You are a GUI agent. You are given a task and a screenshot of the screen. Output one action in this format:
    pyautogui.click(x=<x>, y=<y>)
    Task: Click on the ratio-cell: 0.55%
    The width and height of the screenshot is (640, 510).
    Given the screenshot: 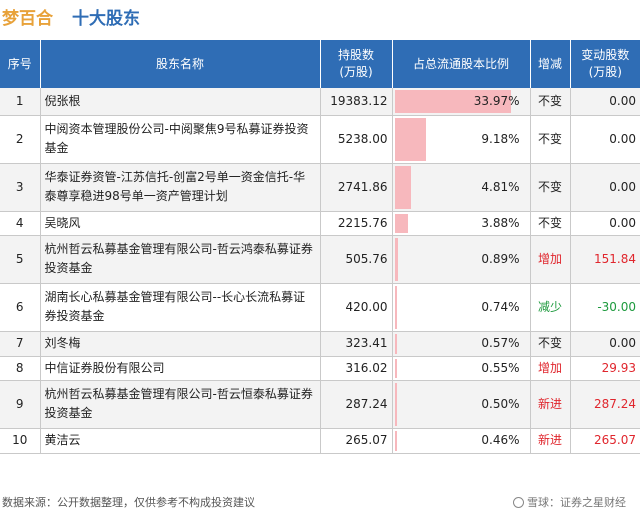 What is the action you would take?
    pyautogui.click(x=461, y=368)
    